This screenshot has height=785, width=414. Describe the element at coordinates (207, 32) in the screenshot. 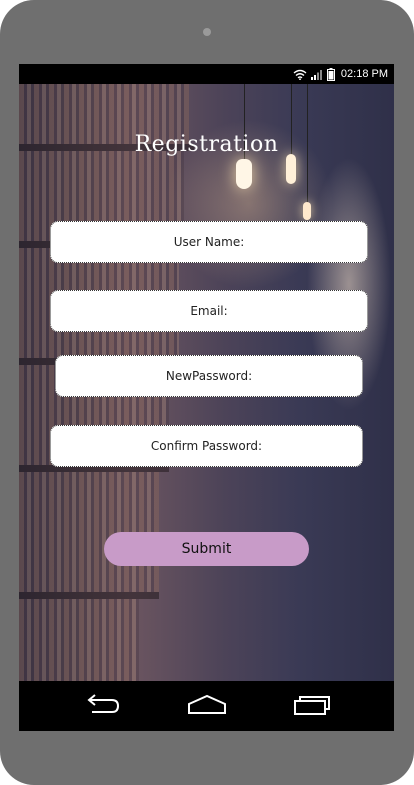

I see `camera-dot` at that location.